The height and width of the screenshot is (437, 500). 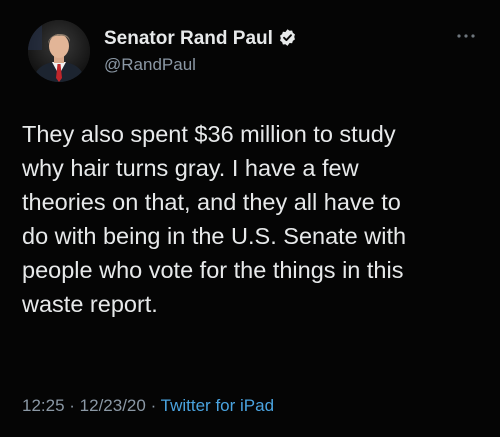 What do you see at coordinates (113, 405) in the screenshot?
I see `tweet-date: 12/23/20` at bounding box center [113, 405].